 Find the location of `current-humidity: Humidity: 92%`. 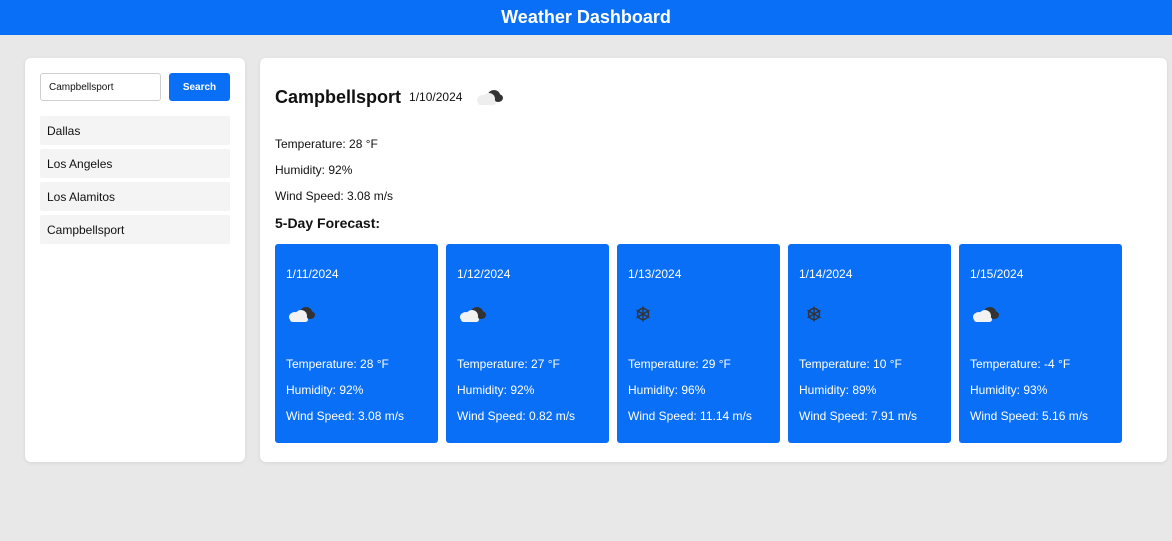

current-humidity: Humidity: 92% is located at coordinates (314, 170).